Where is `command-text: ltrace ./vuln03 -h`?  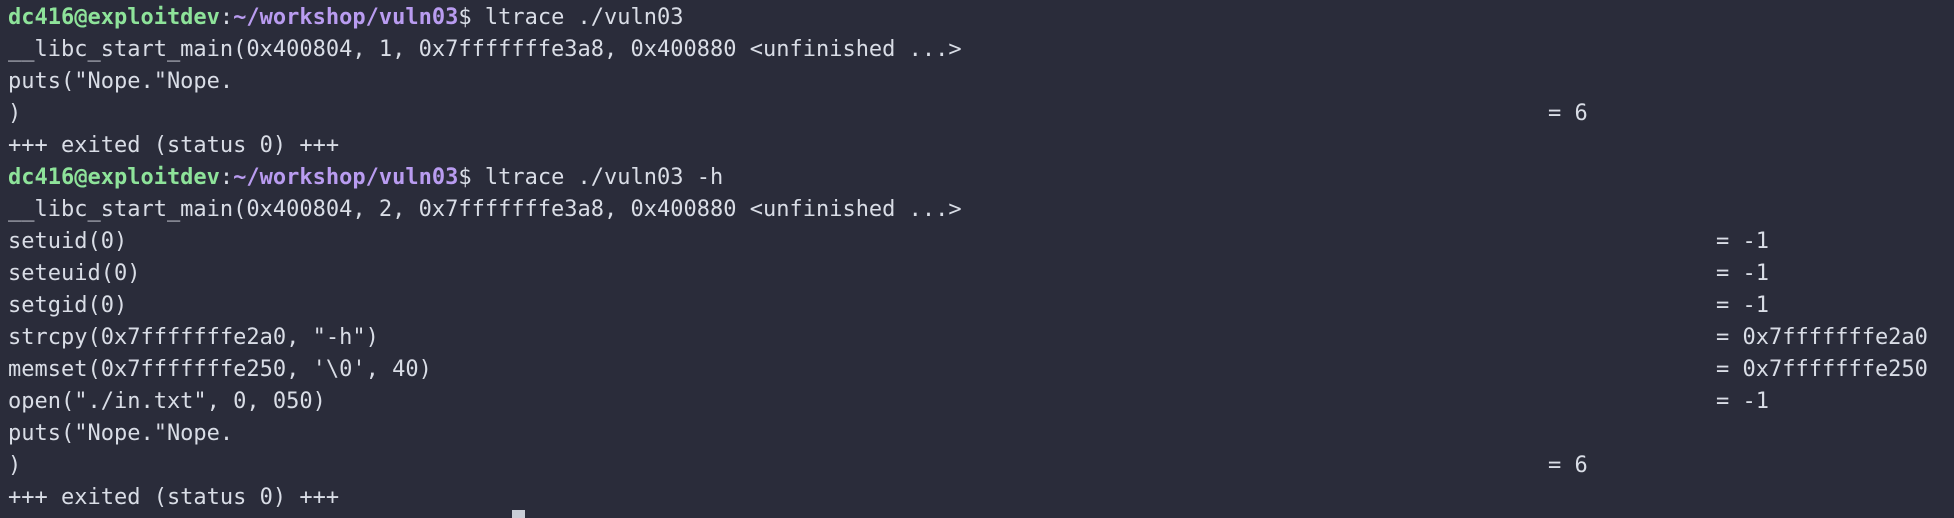
command-text: ltrace ./vuln03 -h is located at coordinates (597, 177).